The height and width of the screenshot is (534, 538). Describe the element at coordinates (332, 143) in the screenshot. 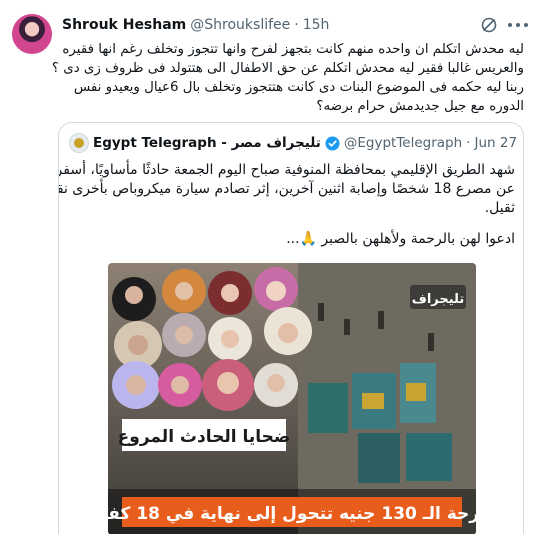

I see `verified-badge-icon` at that location.